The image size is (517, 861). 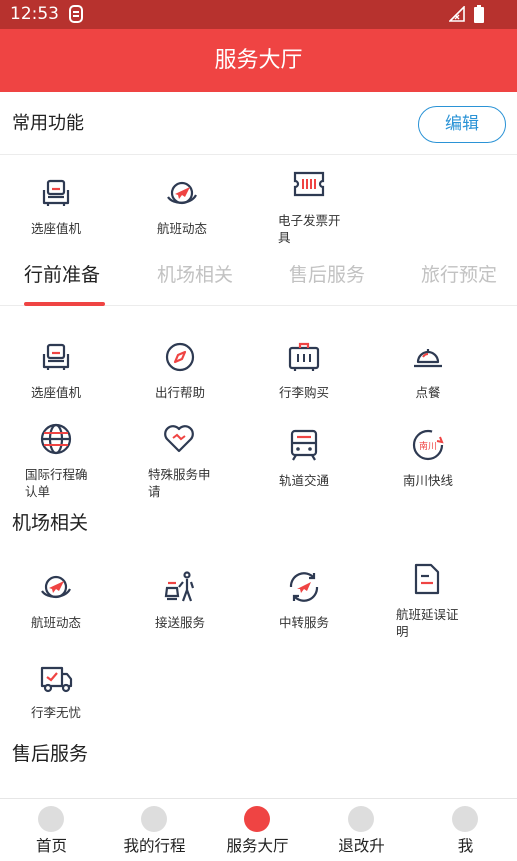 I want to click on section-title-after-sales: 售后服务, so click(x=50, y=754).